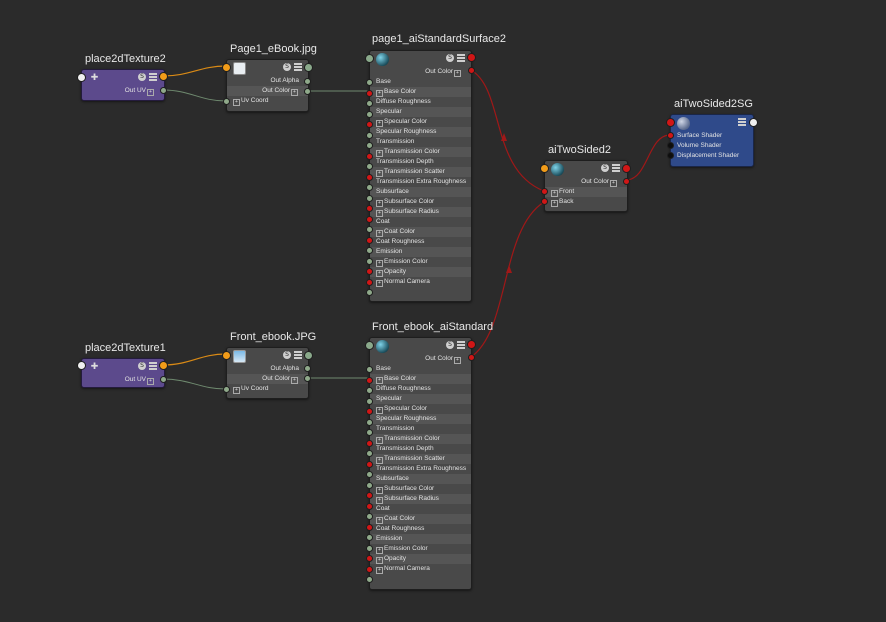  What do you see at coordinates (123, 373) in the screenshot?
I see `node-place2dtexture1: ✚ S Out UV +` at bounding box center [123, 373].